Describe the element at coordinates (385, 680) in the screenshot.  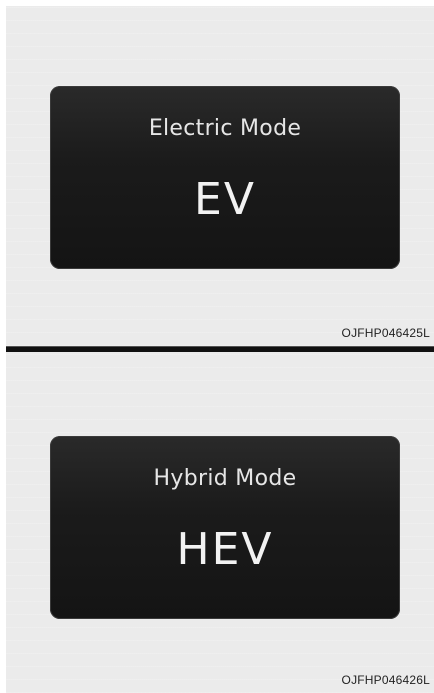
I see `figure-reference-code: OJFHP046426L` at that location.